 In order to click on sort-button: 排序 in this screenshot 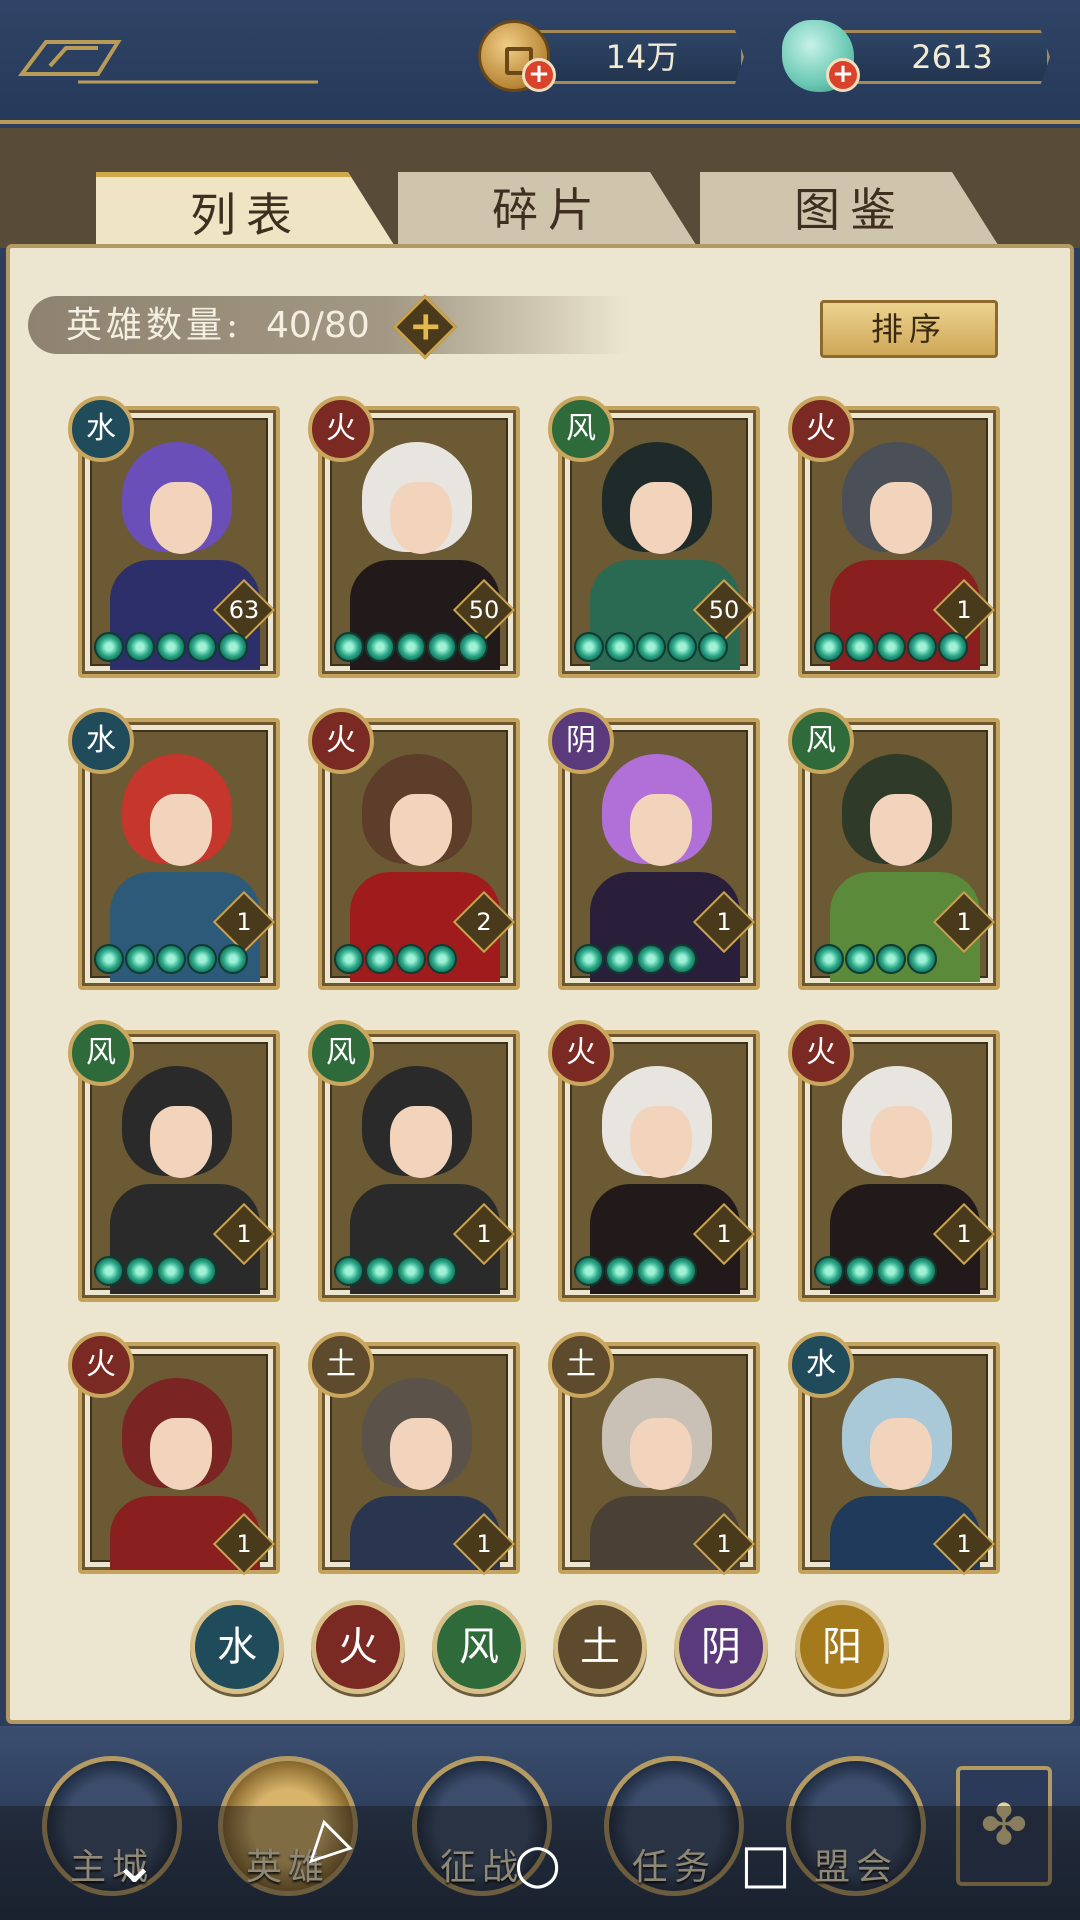, I will do `click(909, 329)`.